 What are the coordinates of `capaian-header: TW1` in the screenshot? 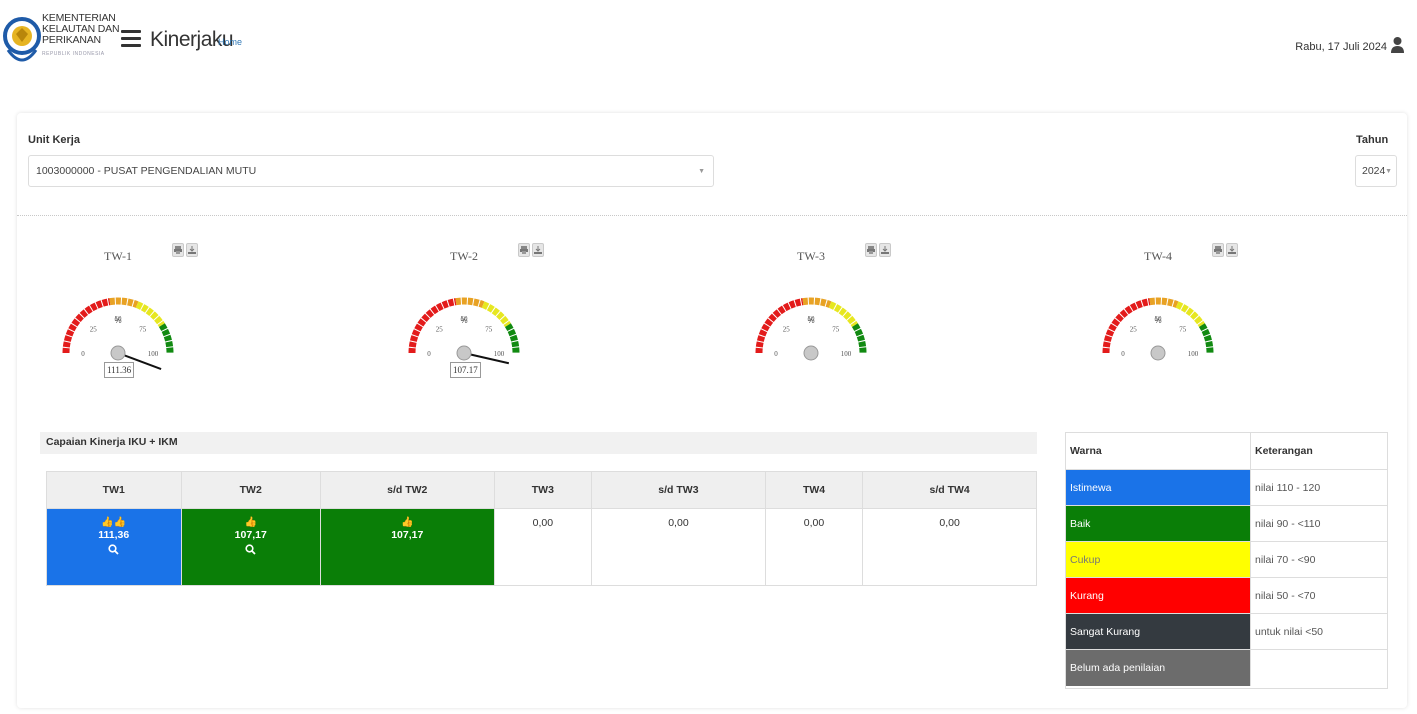 It's located at (114, 490).